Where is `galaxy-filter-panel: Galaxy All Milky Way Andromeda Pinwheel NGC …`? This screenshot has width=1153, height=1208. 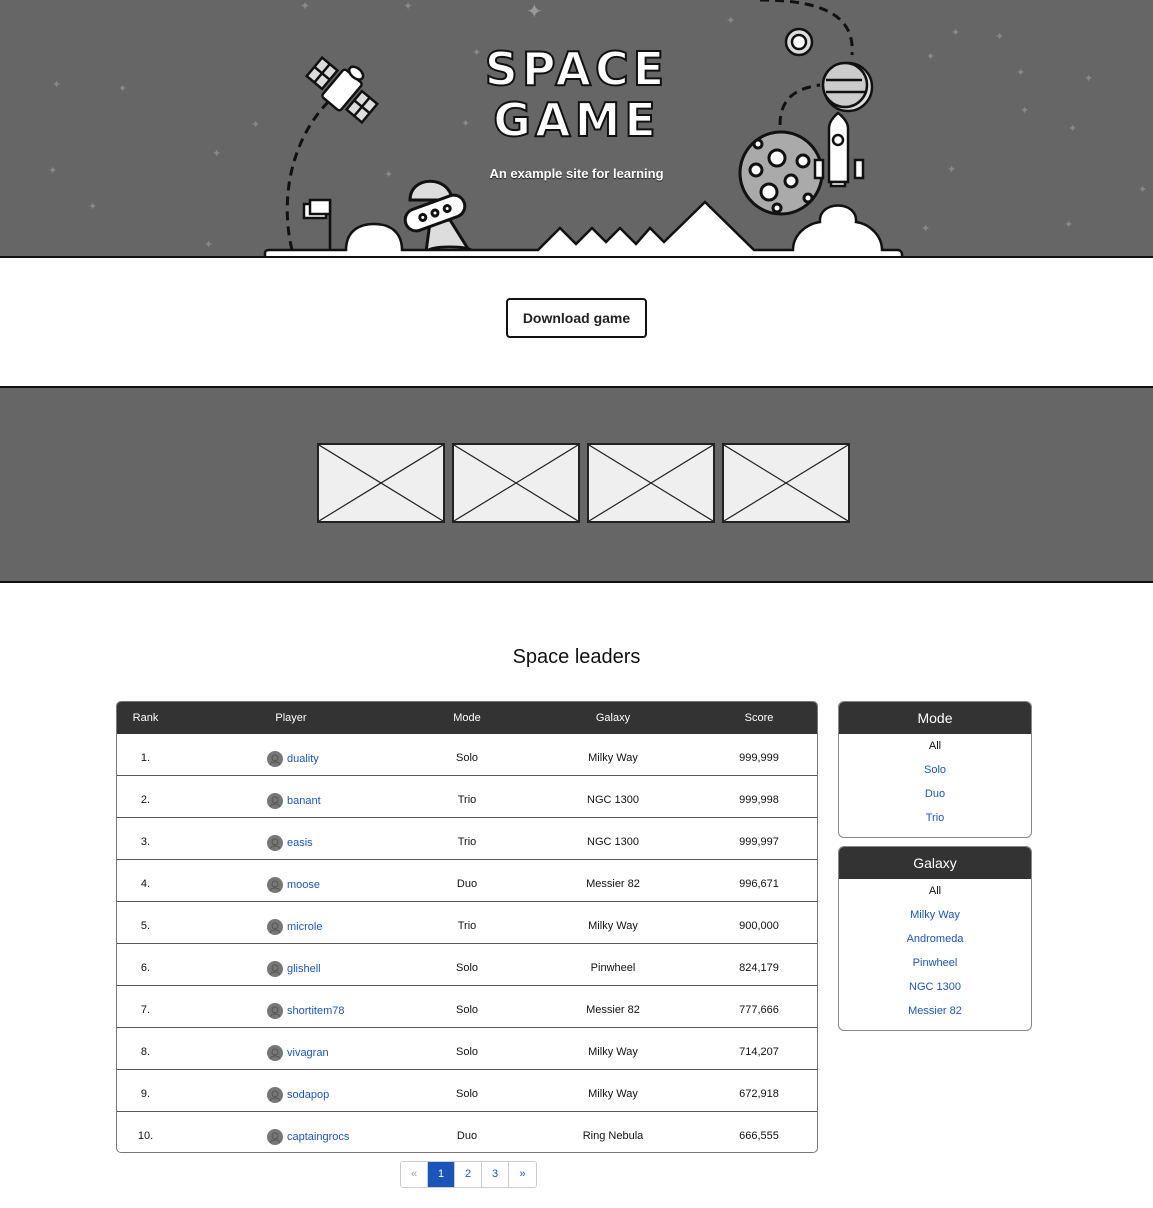
galaxy-filter-panel: Galaxy All Milky Way Andromeda Pinwheel NGC … is located at coordinates (935, 938).